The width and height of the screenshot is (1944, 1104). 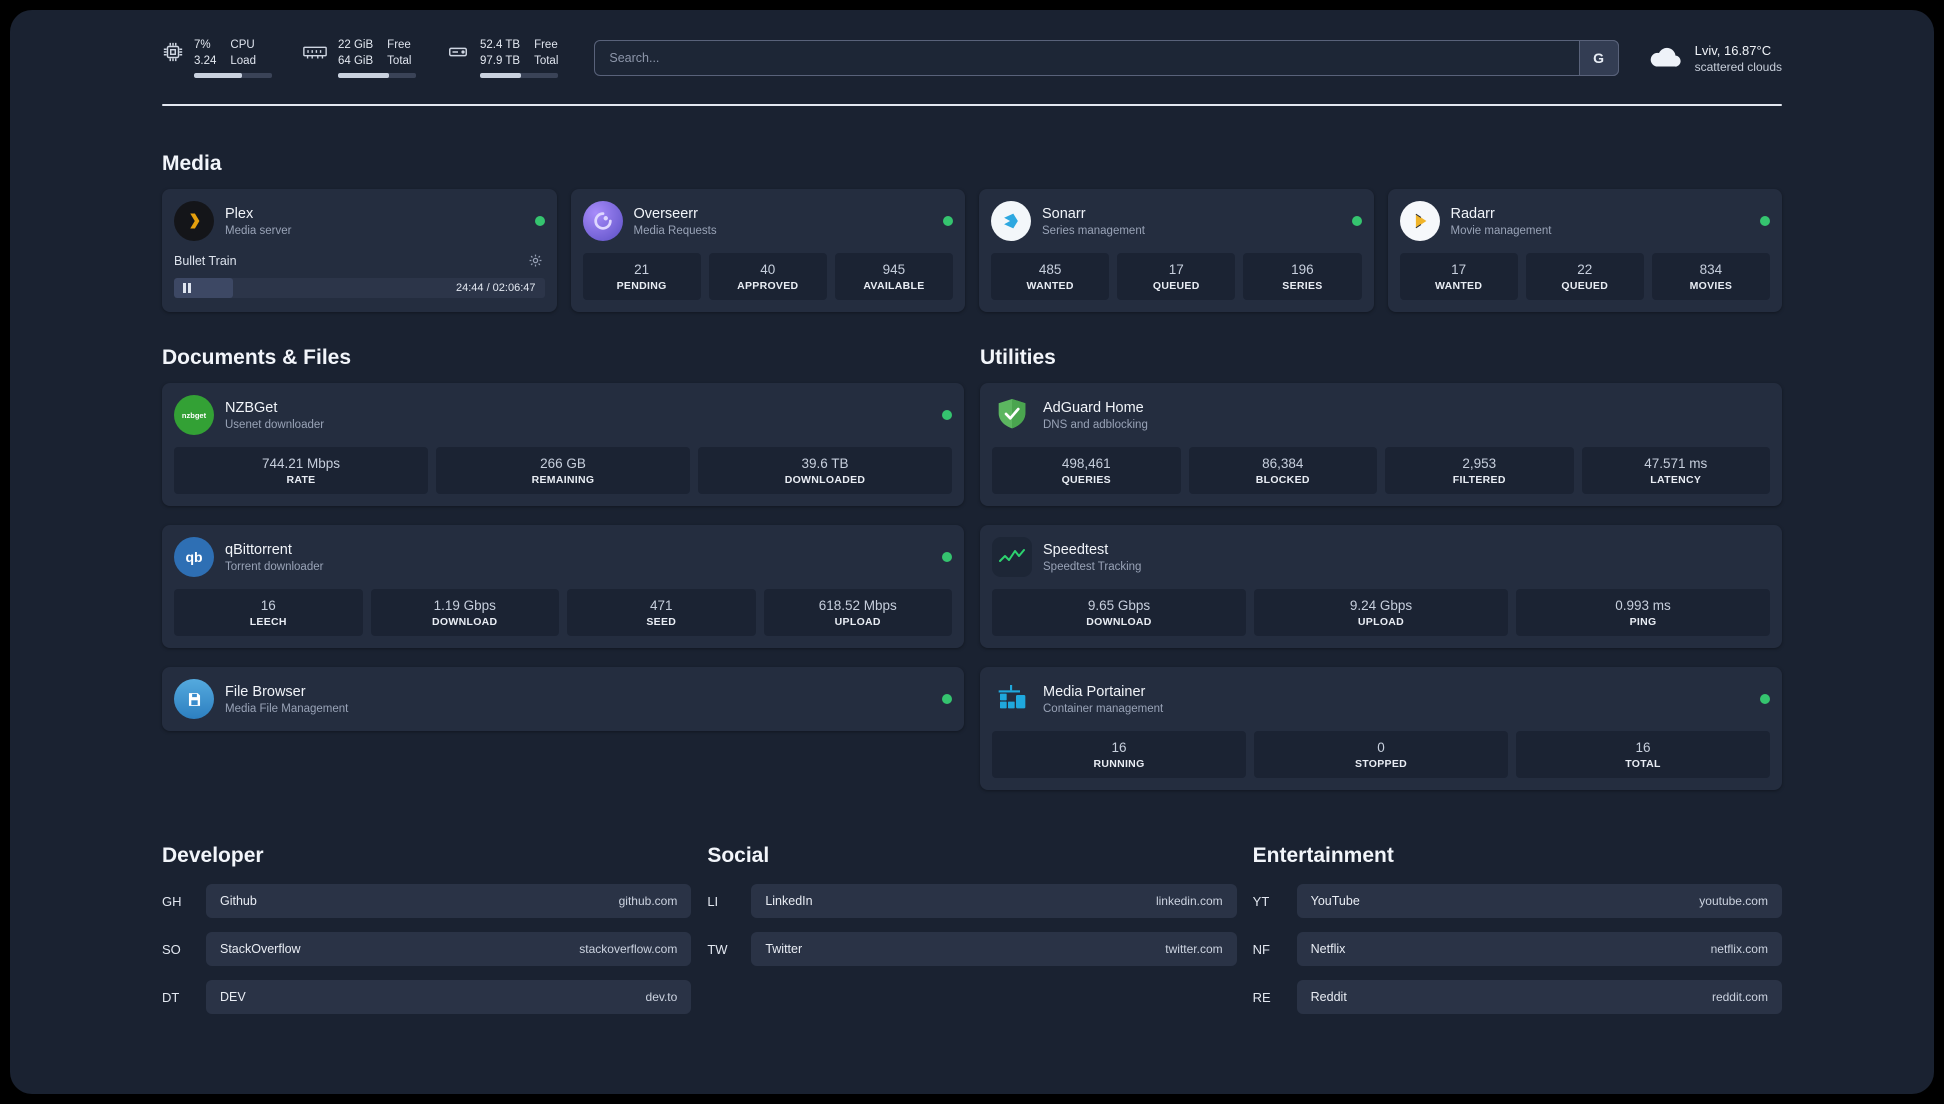 I want to click on bookmark-name: Github, so click(x=238, y=901).